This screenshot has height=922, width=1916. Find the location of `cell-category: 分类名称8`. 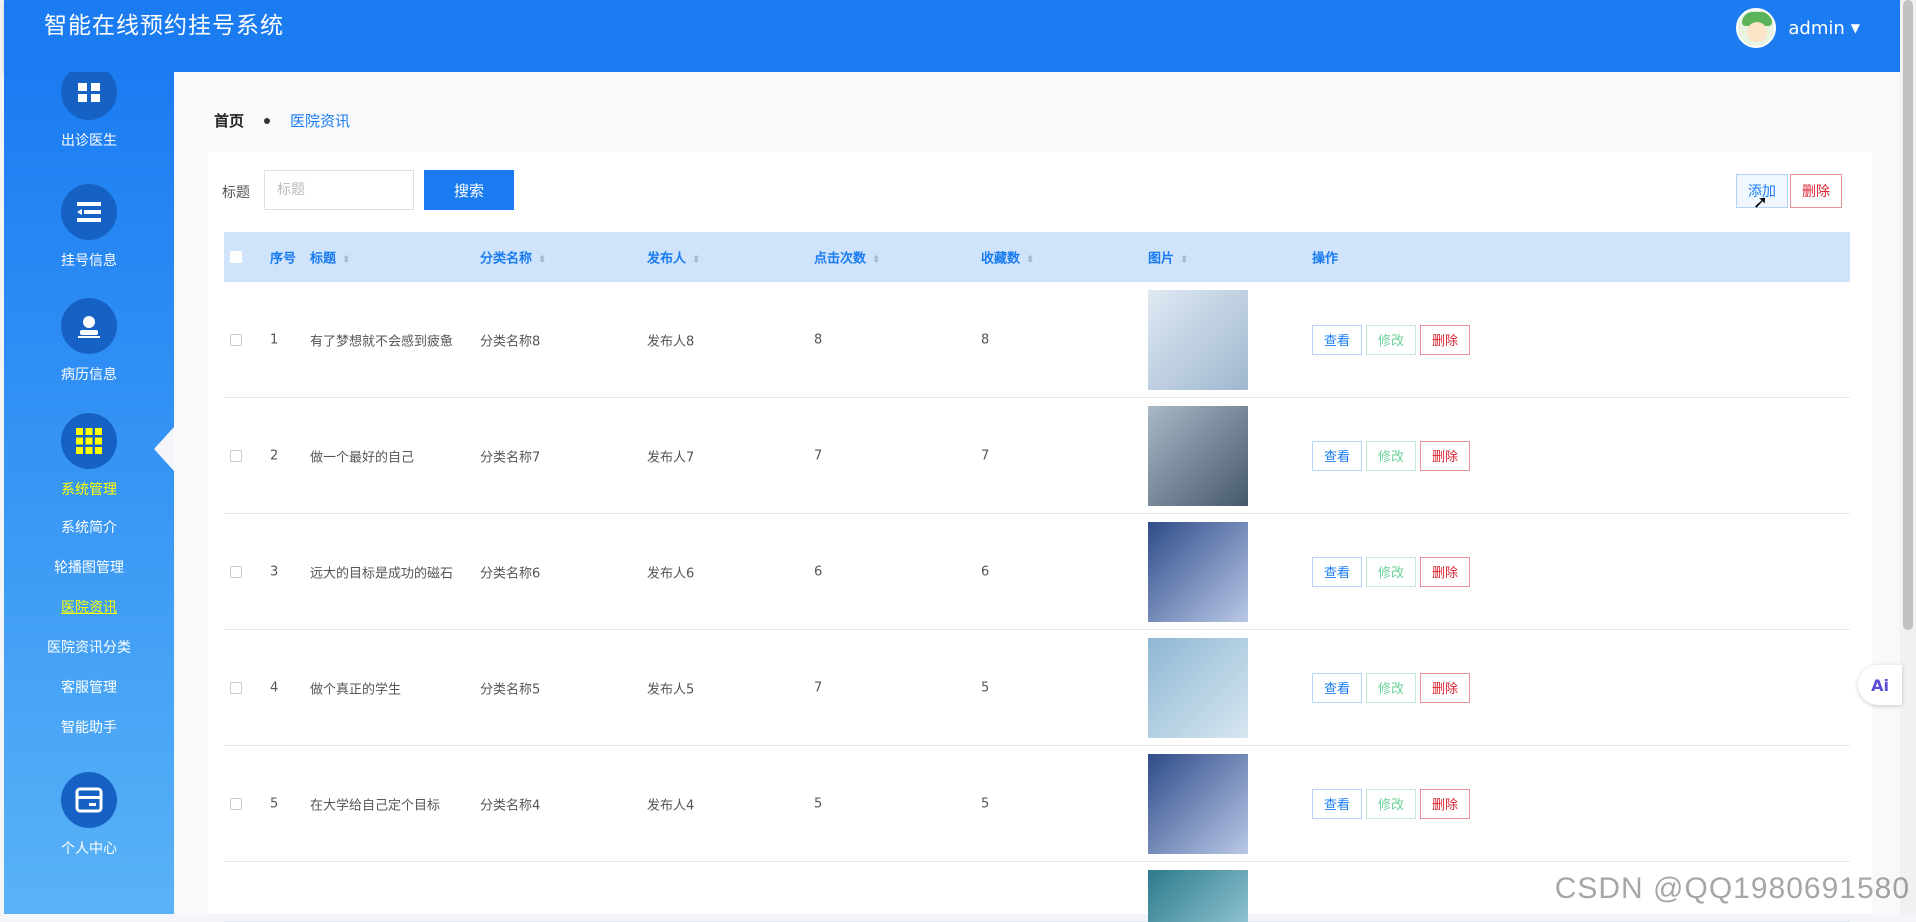

cell-category: 分类名称8 is located at coordinates (510, 339).